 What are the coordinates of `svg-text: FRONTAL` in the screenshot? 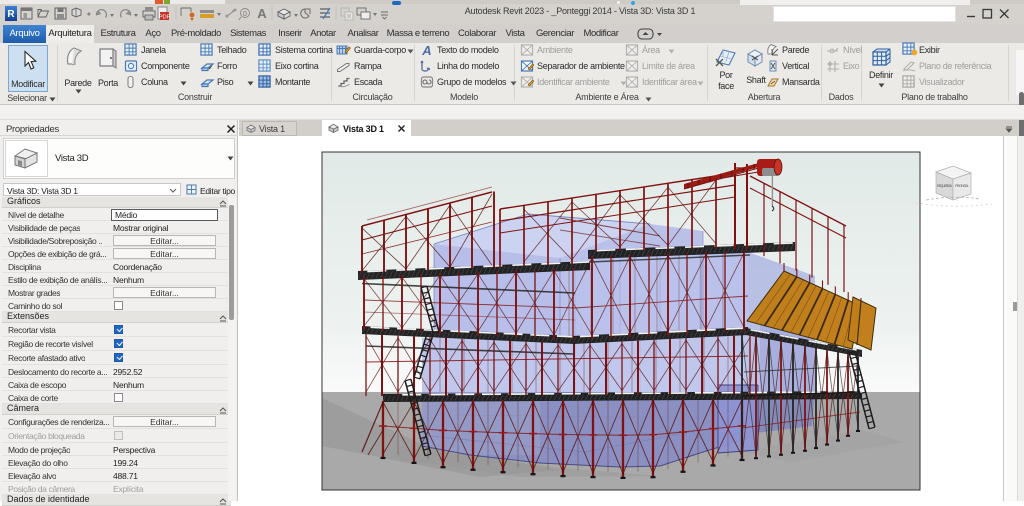 It's located at (962, 185).